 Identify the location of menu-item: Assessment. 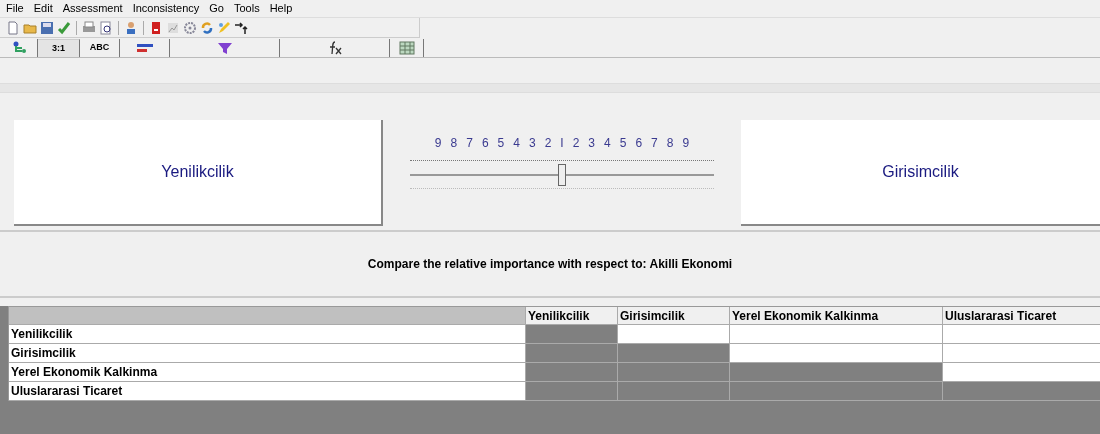
(92, 8).